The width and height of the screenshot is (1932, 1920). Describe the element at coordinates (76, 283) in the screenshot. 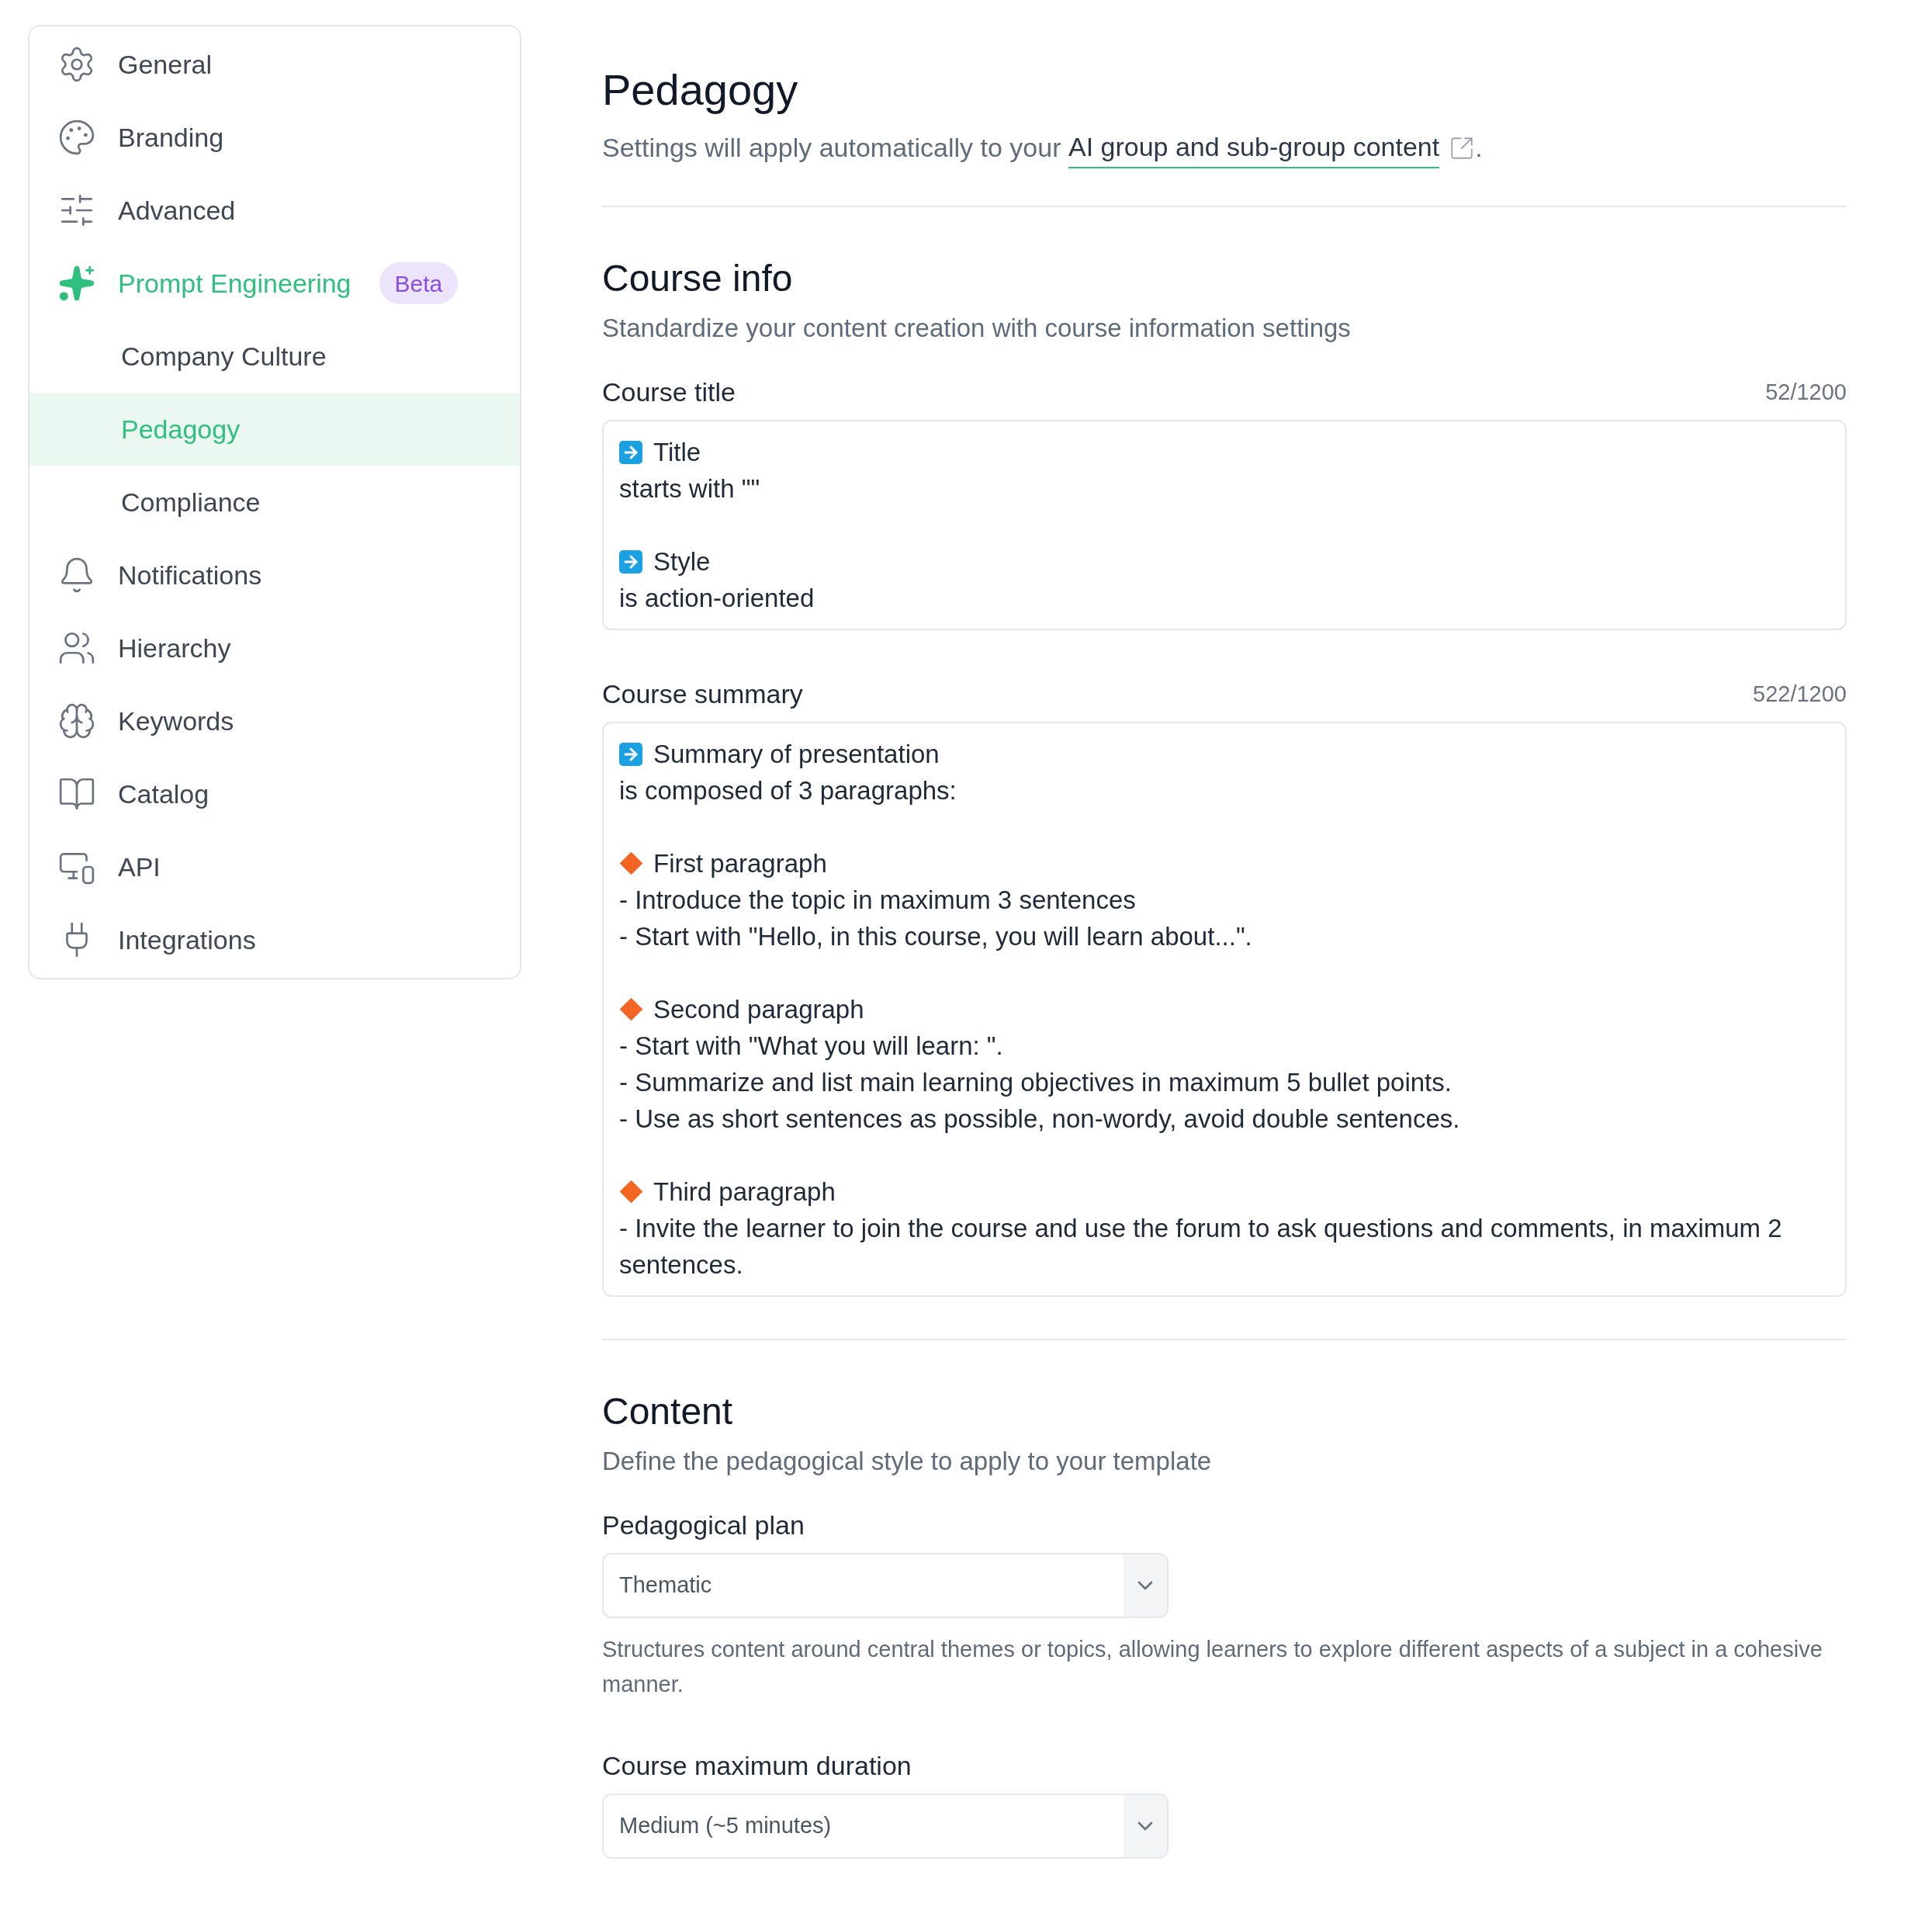

I see `sparkle-icon` at that location.